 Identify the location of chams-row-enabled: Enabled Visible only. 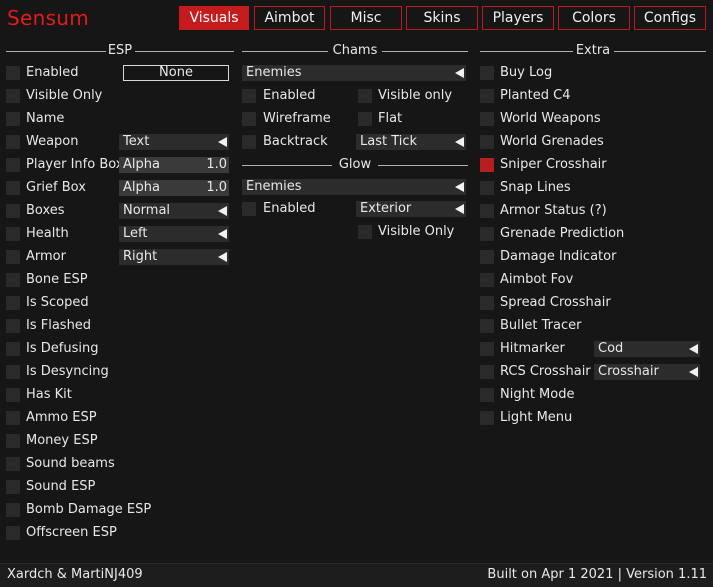
(355, 96).